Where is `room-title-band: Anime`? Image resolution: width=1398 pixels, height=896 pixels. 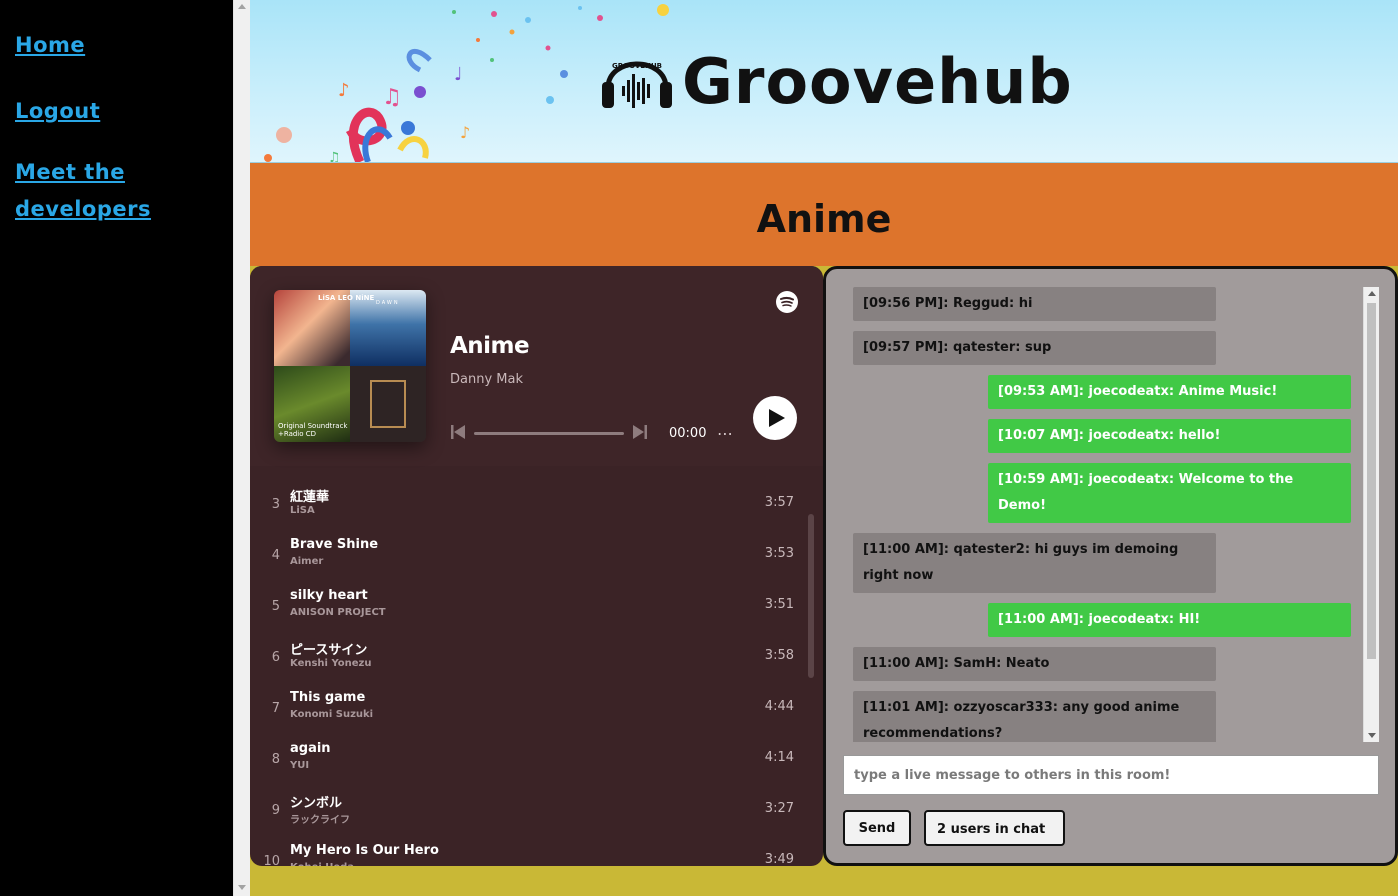
room-title-band: Anime is located at coordinates (824, 214).